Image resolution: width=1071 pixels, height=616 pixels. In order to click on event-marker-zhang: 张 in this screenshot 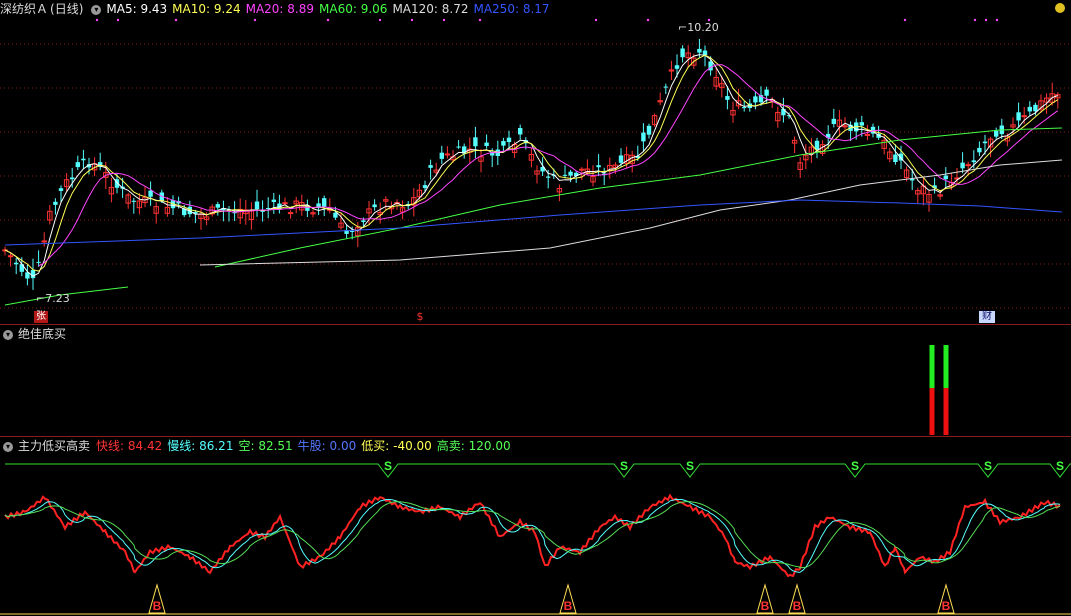, I will do `click(41, 317)`.